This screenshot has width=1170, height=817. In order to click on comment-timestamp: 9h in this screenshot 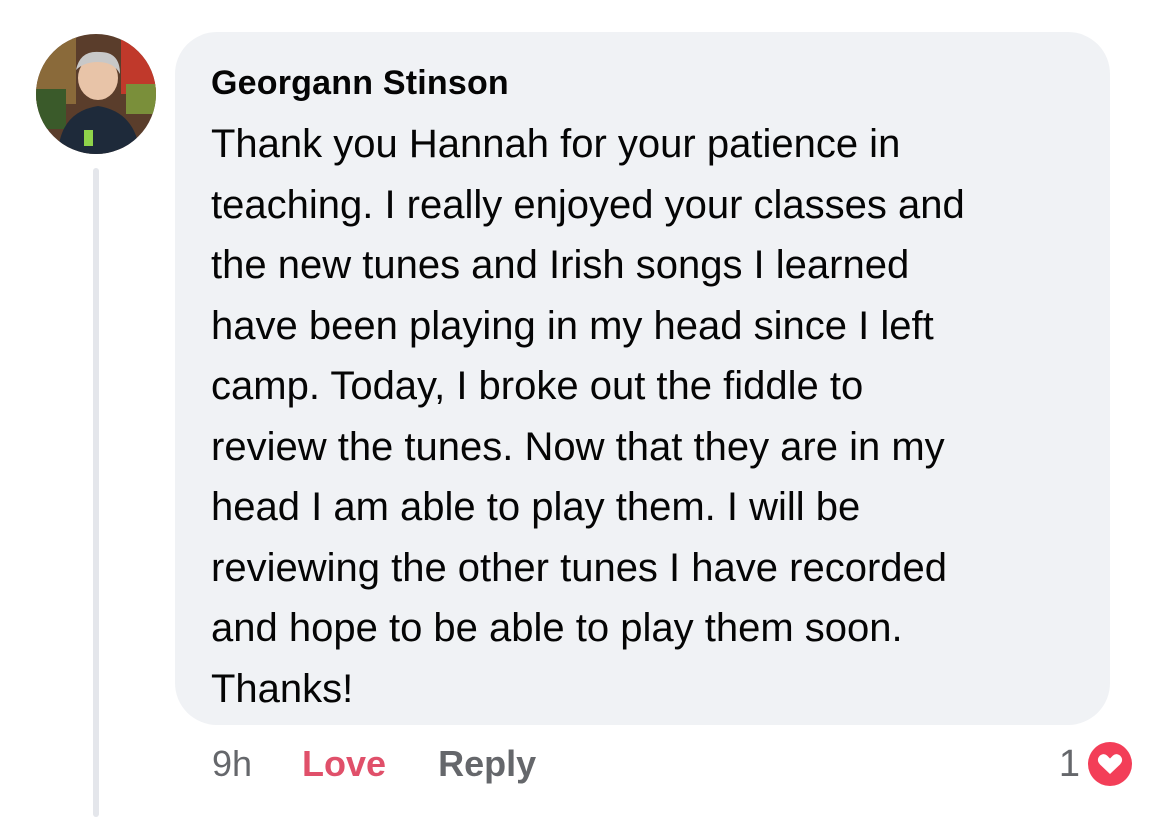, I will do `click(232, 764)`.